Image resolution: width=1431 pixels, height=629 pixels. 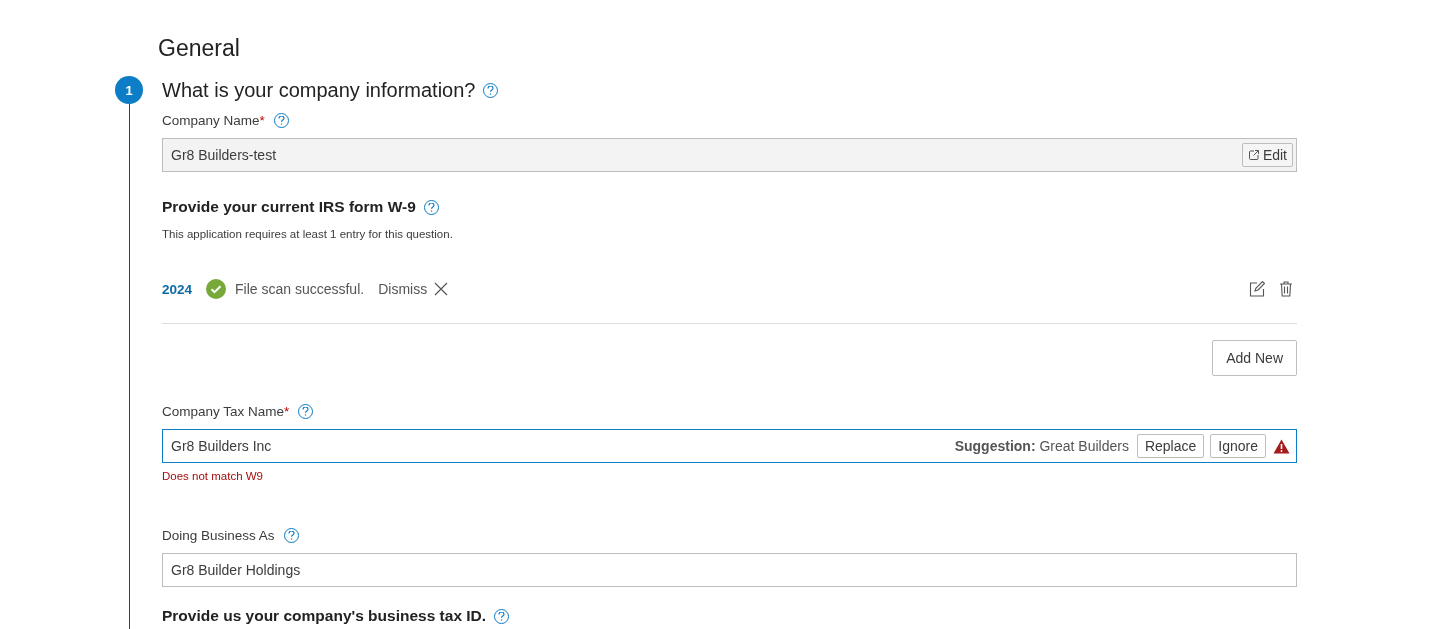 I want to click on dba-field: Gr8 Builder Holdings, so click(x=729, y=570).